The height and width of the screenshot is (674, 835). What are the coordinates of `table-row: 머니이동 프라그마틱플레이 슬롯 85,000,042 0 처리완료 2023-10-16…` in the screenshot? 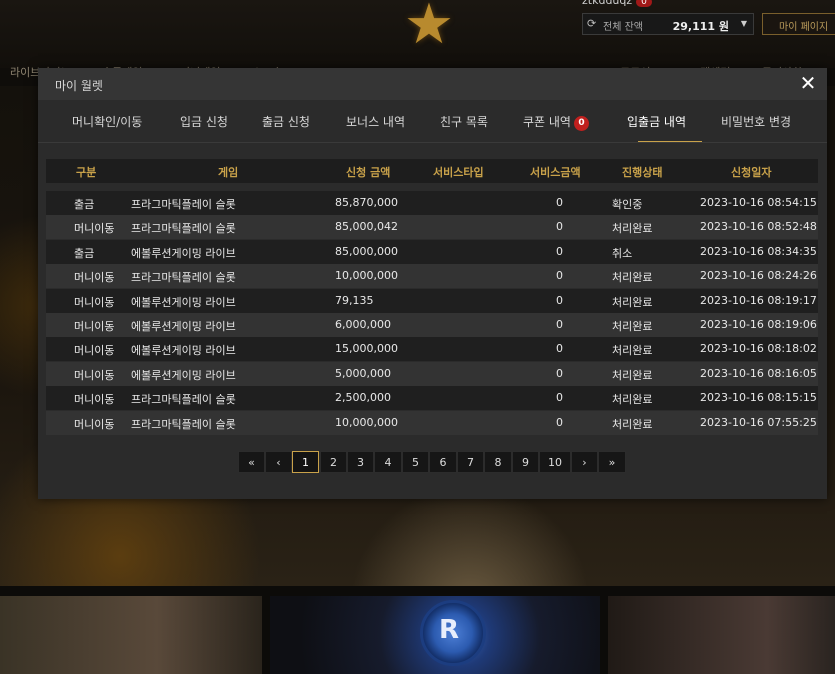 It's located at (432, 227).